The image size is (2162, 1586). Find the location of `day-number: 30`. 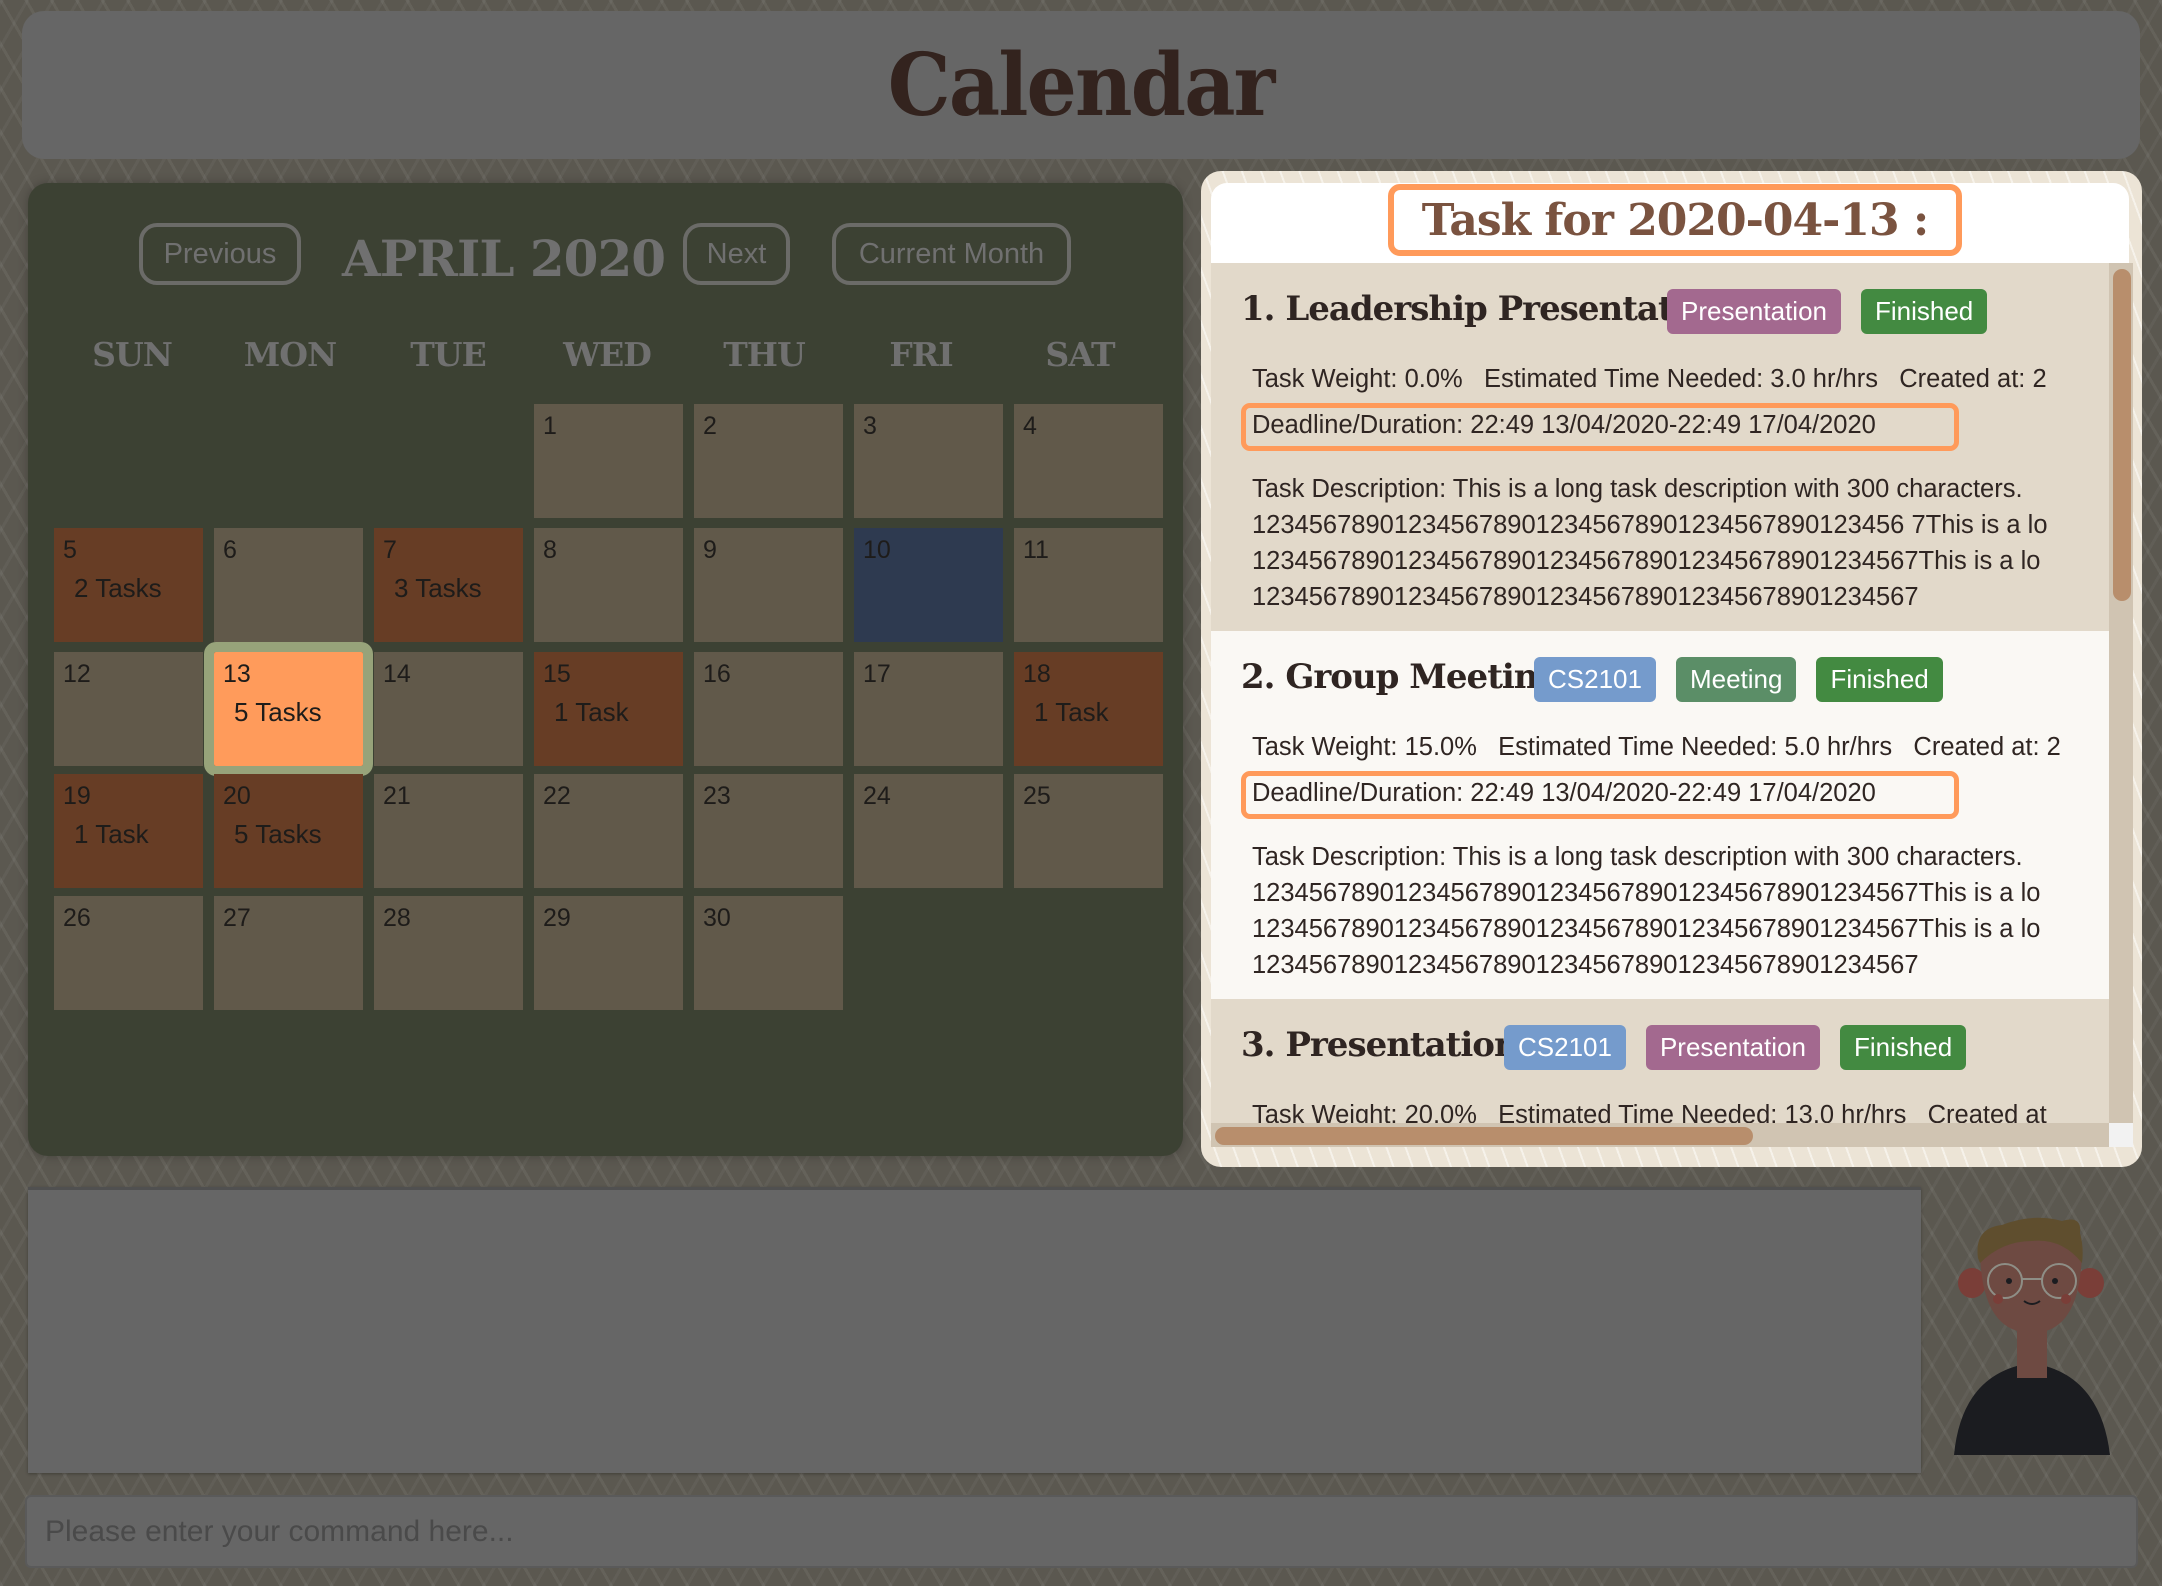

day-number: 30 is located at coordinates (717, 918).